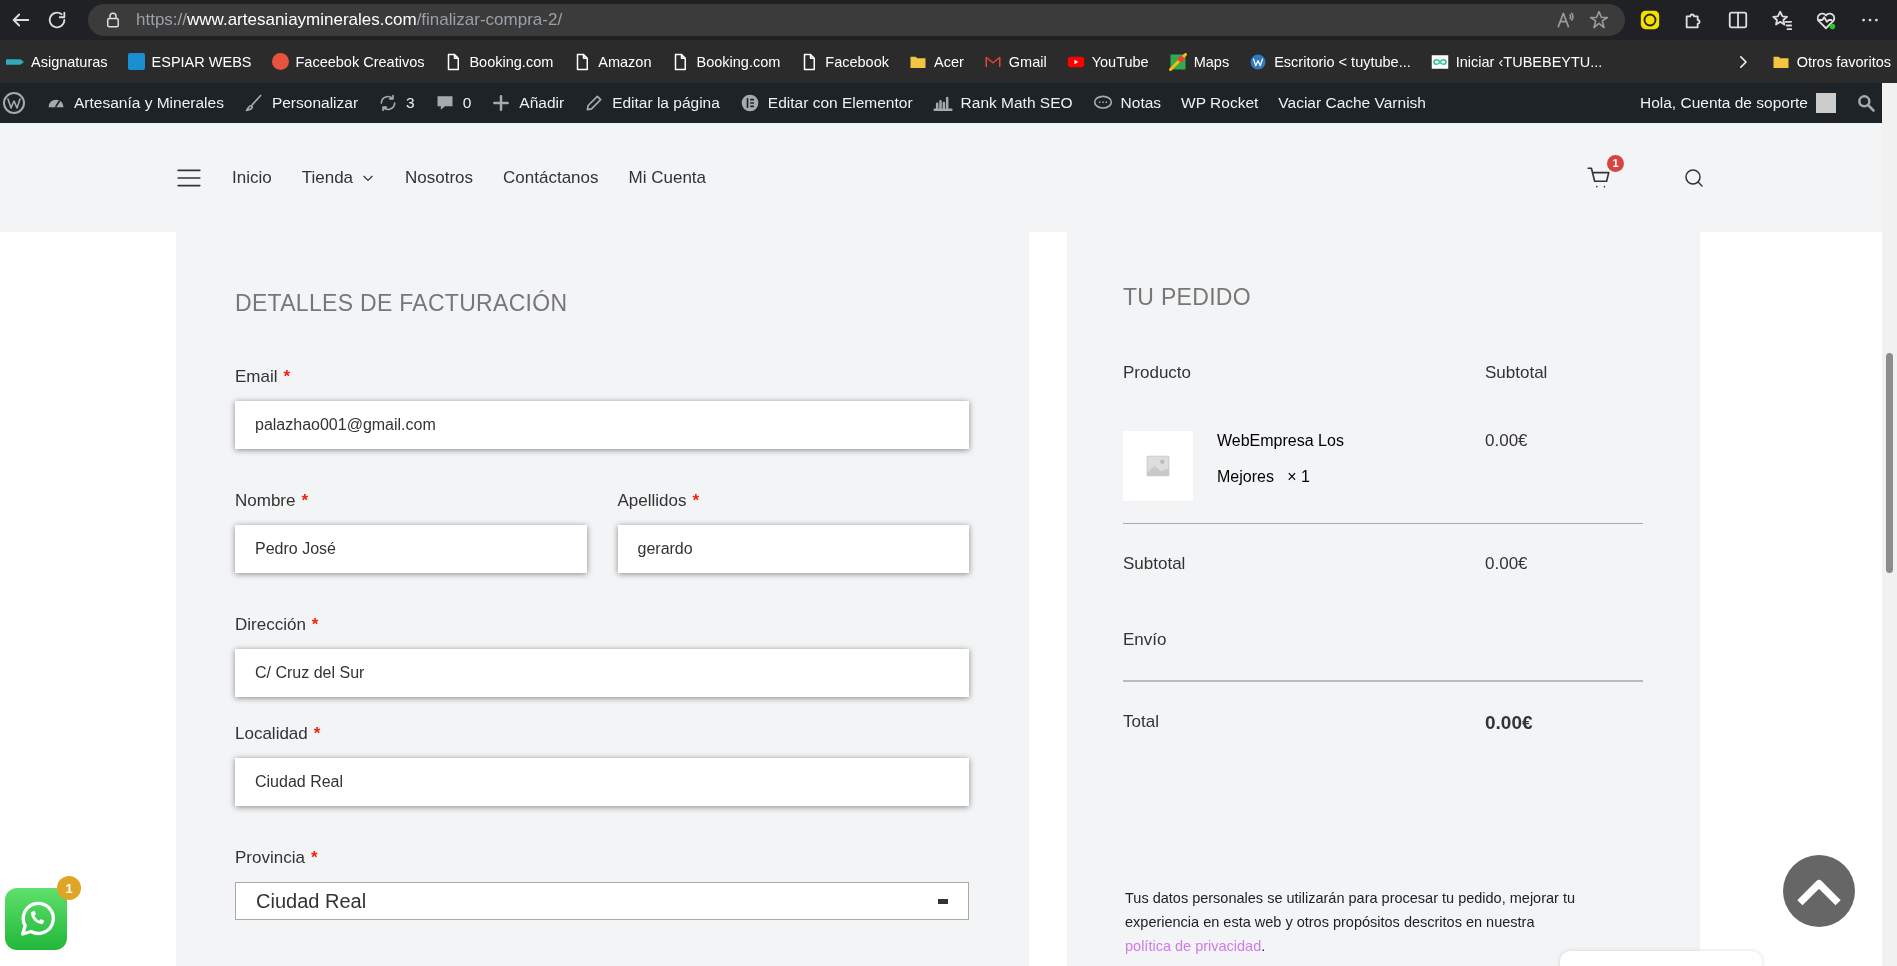  Describe the element at coordinates (1155, 564) in the screenshot. I see `total-label: Subtotal` at that location.